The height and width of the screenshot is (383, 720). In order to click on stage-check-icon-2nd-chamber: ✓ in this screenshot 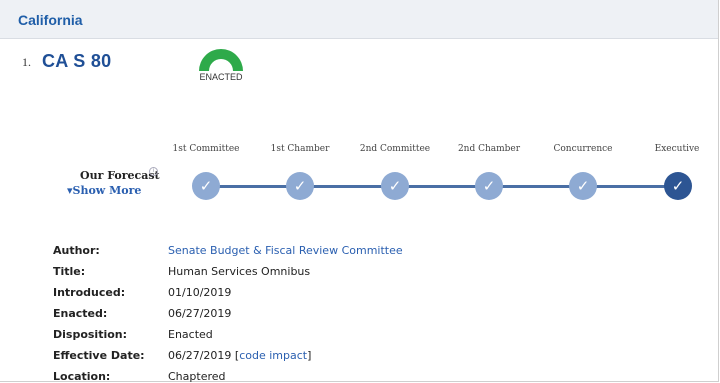, I will do `click(489, 186)`.